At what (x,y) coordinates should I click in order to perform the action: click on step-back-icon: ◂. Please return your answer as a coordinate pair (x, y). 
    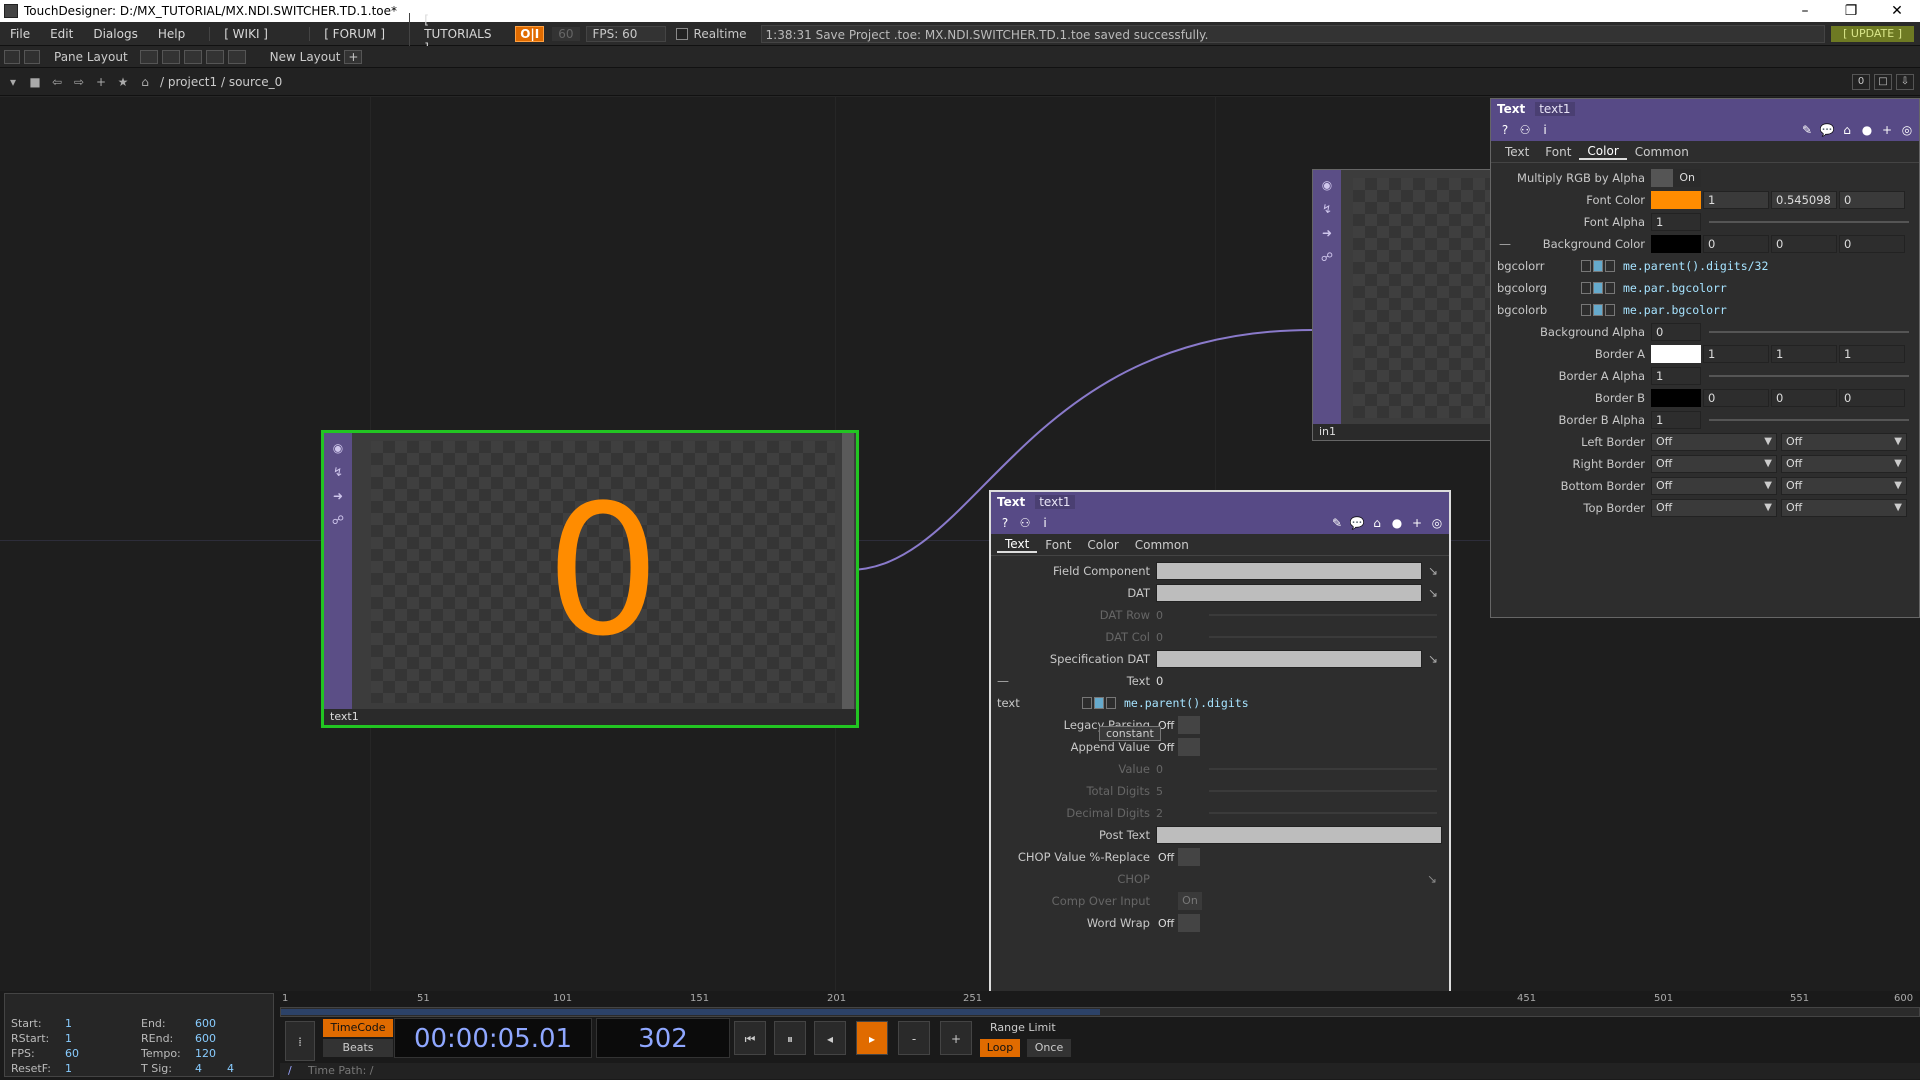
    Looking at the image, I should click on (830, 1038).